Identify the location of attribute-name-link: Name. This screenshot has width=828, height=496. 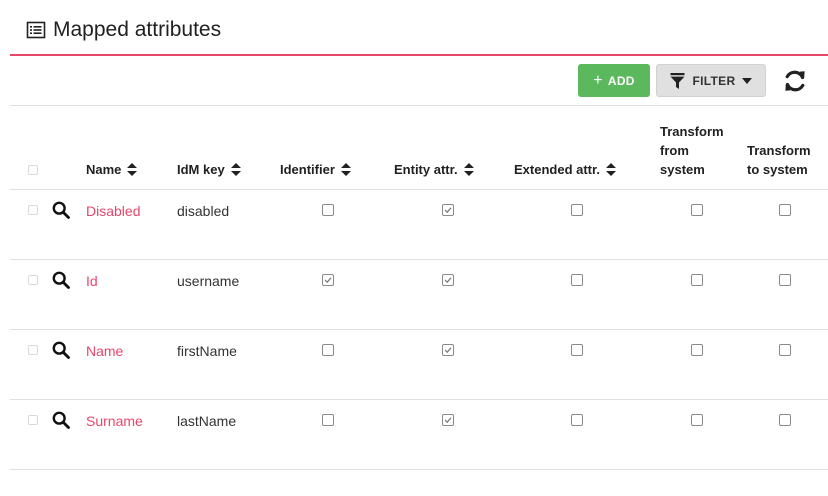
(104, 351).